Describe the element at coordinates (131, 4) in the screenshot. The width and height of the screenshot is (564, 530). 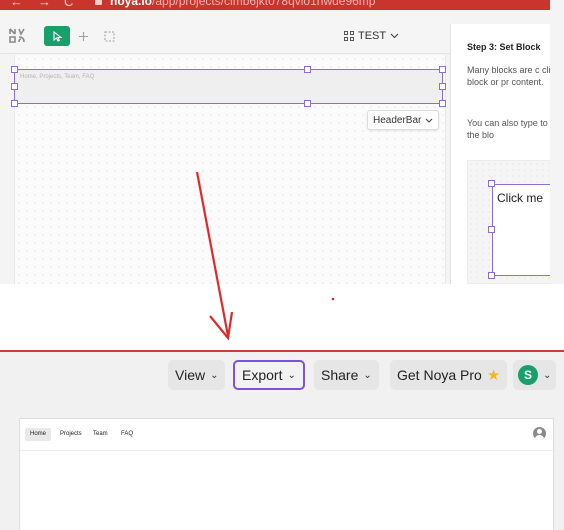
I see `url-domain: noya.io` at that location.